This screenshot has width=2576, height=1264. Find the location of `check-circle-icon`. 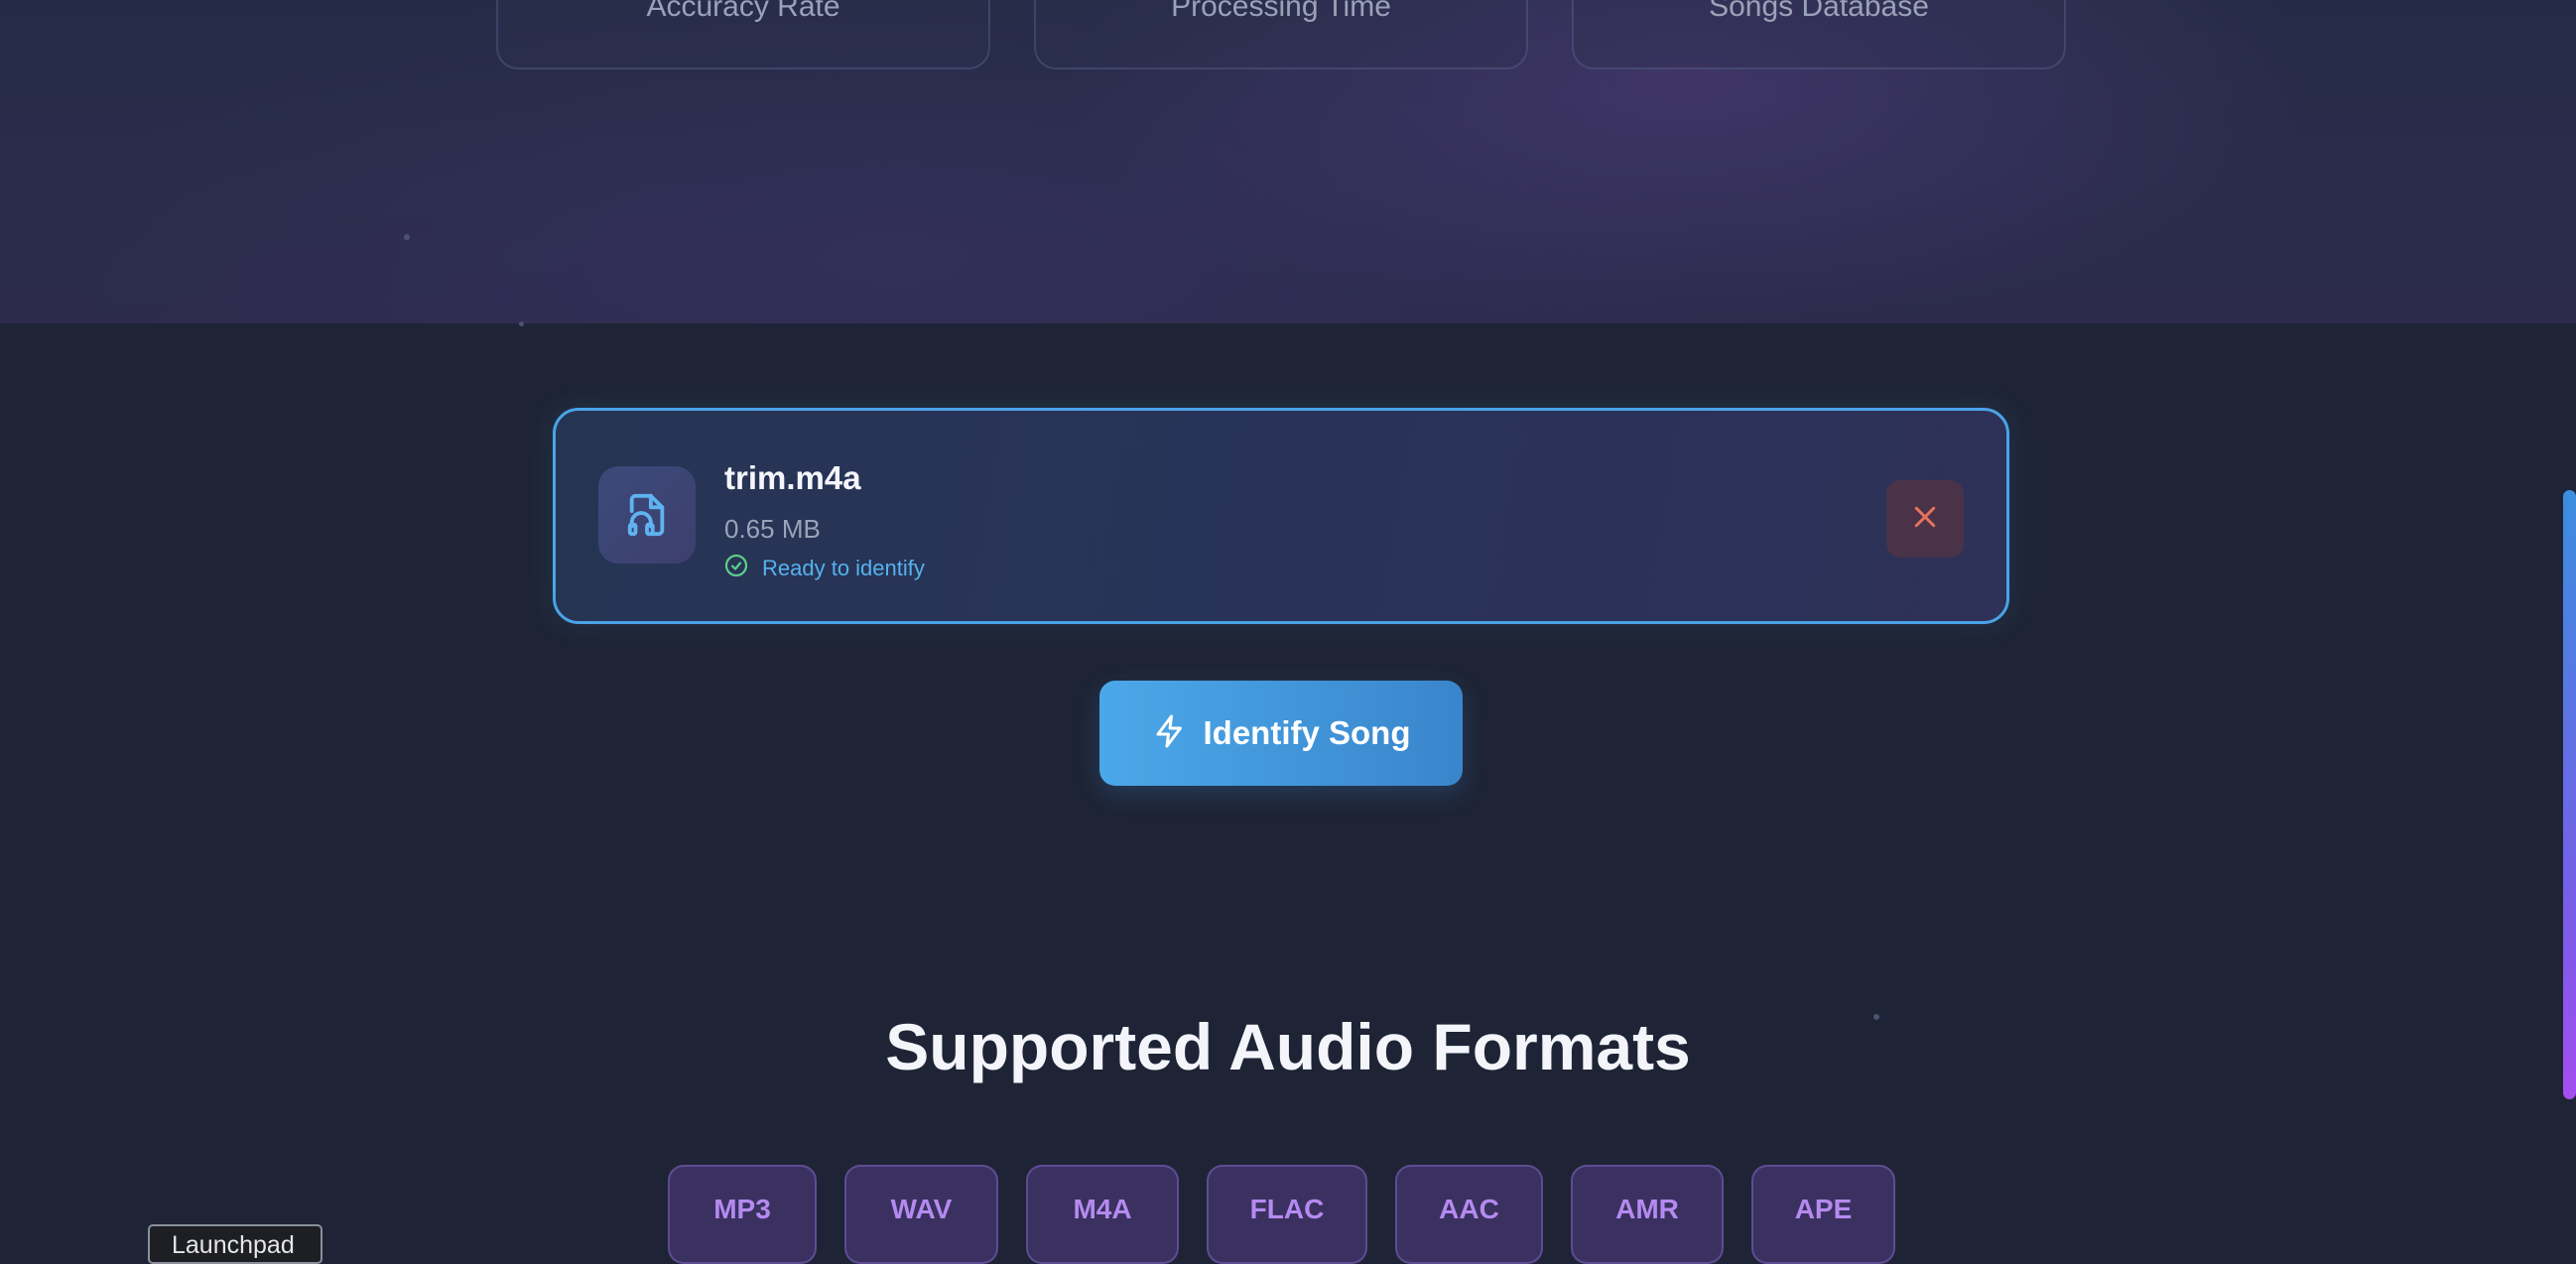

check-circle-icon is located at coordinates (736, 568).